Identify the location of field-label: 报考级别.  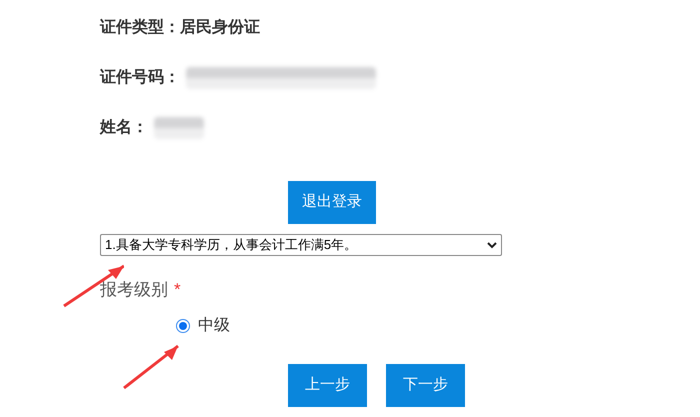
(134, 290).